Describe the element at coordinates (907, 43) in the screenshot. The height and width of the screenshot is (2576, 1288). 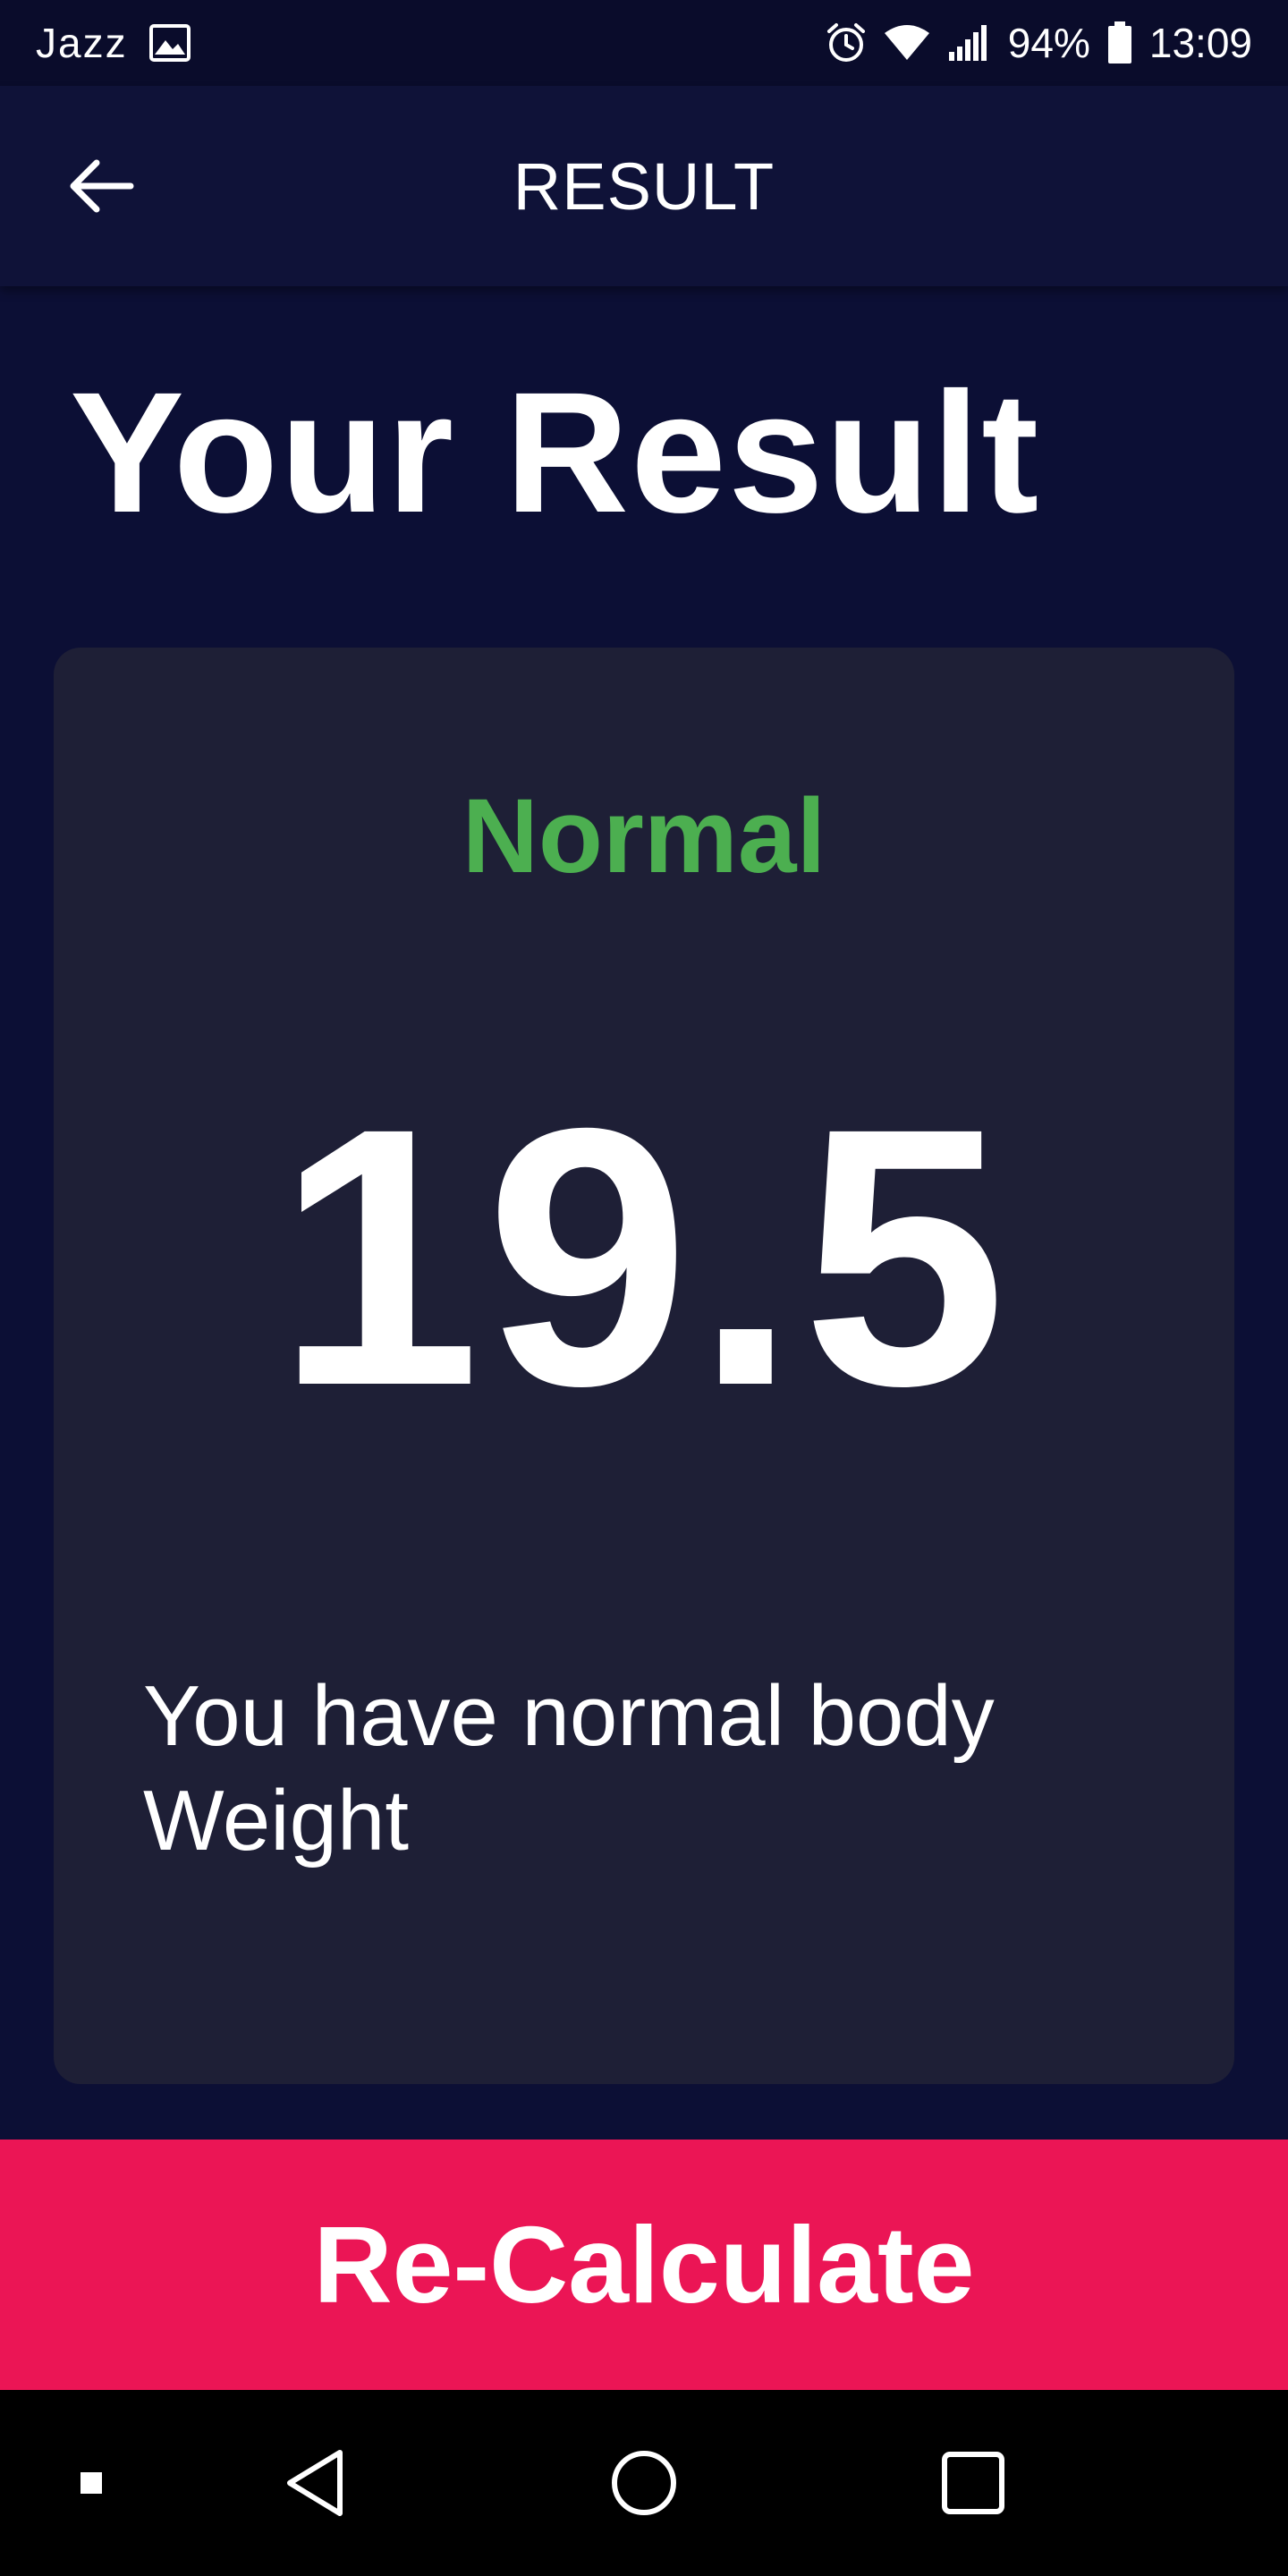
I see `wifi-icon` at that location.